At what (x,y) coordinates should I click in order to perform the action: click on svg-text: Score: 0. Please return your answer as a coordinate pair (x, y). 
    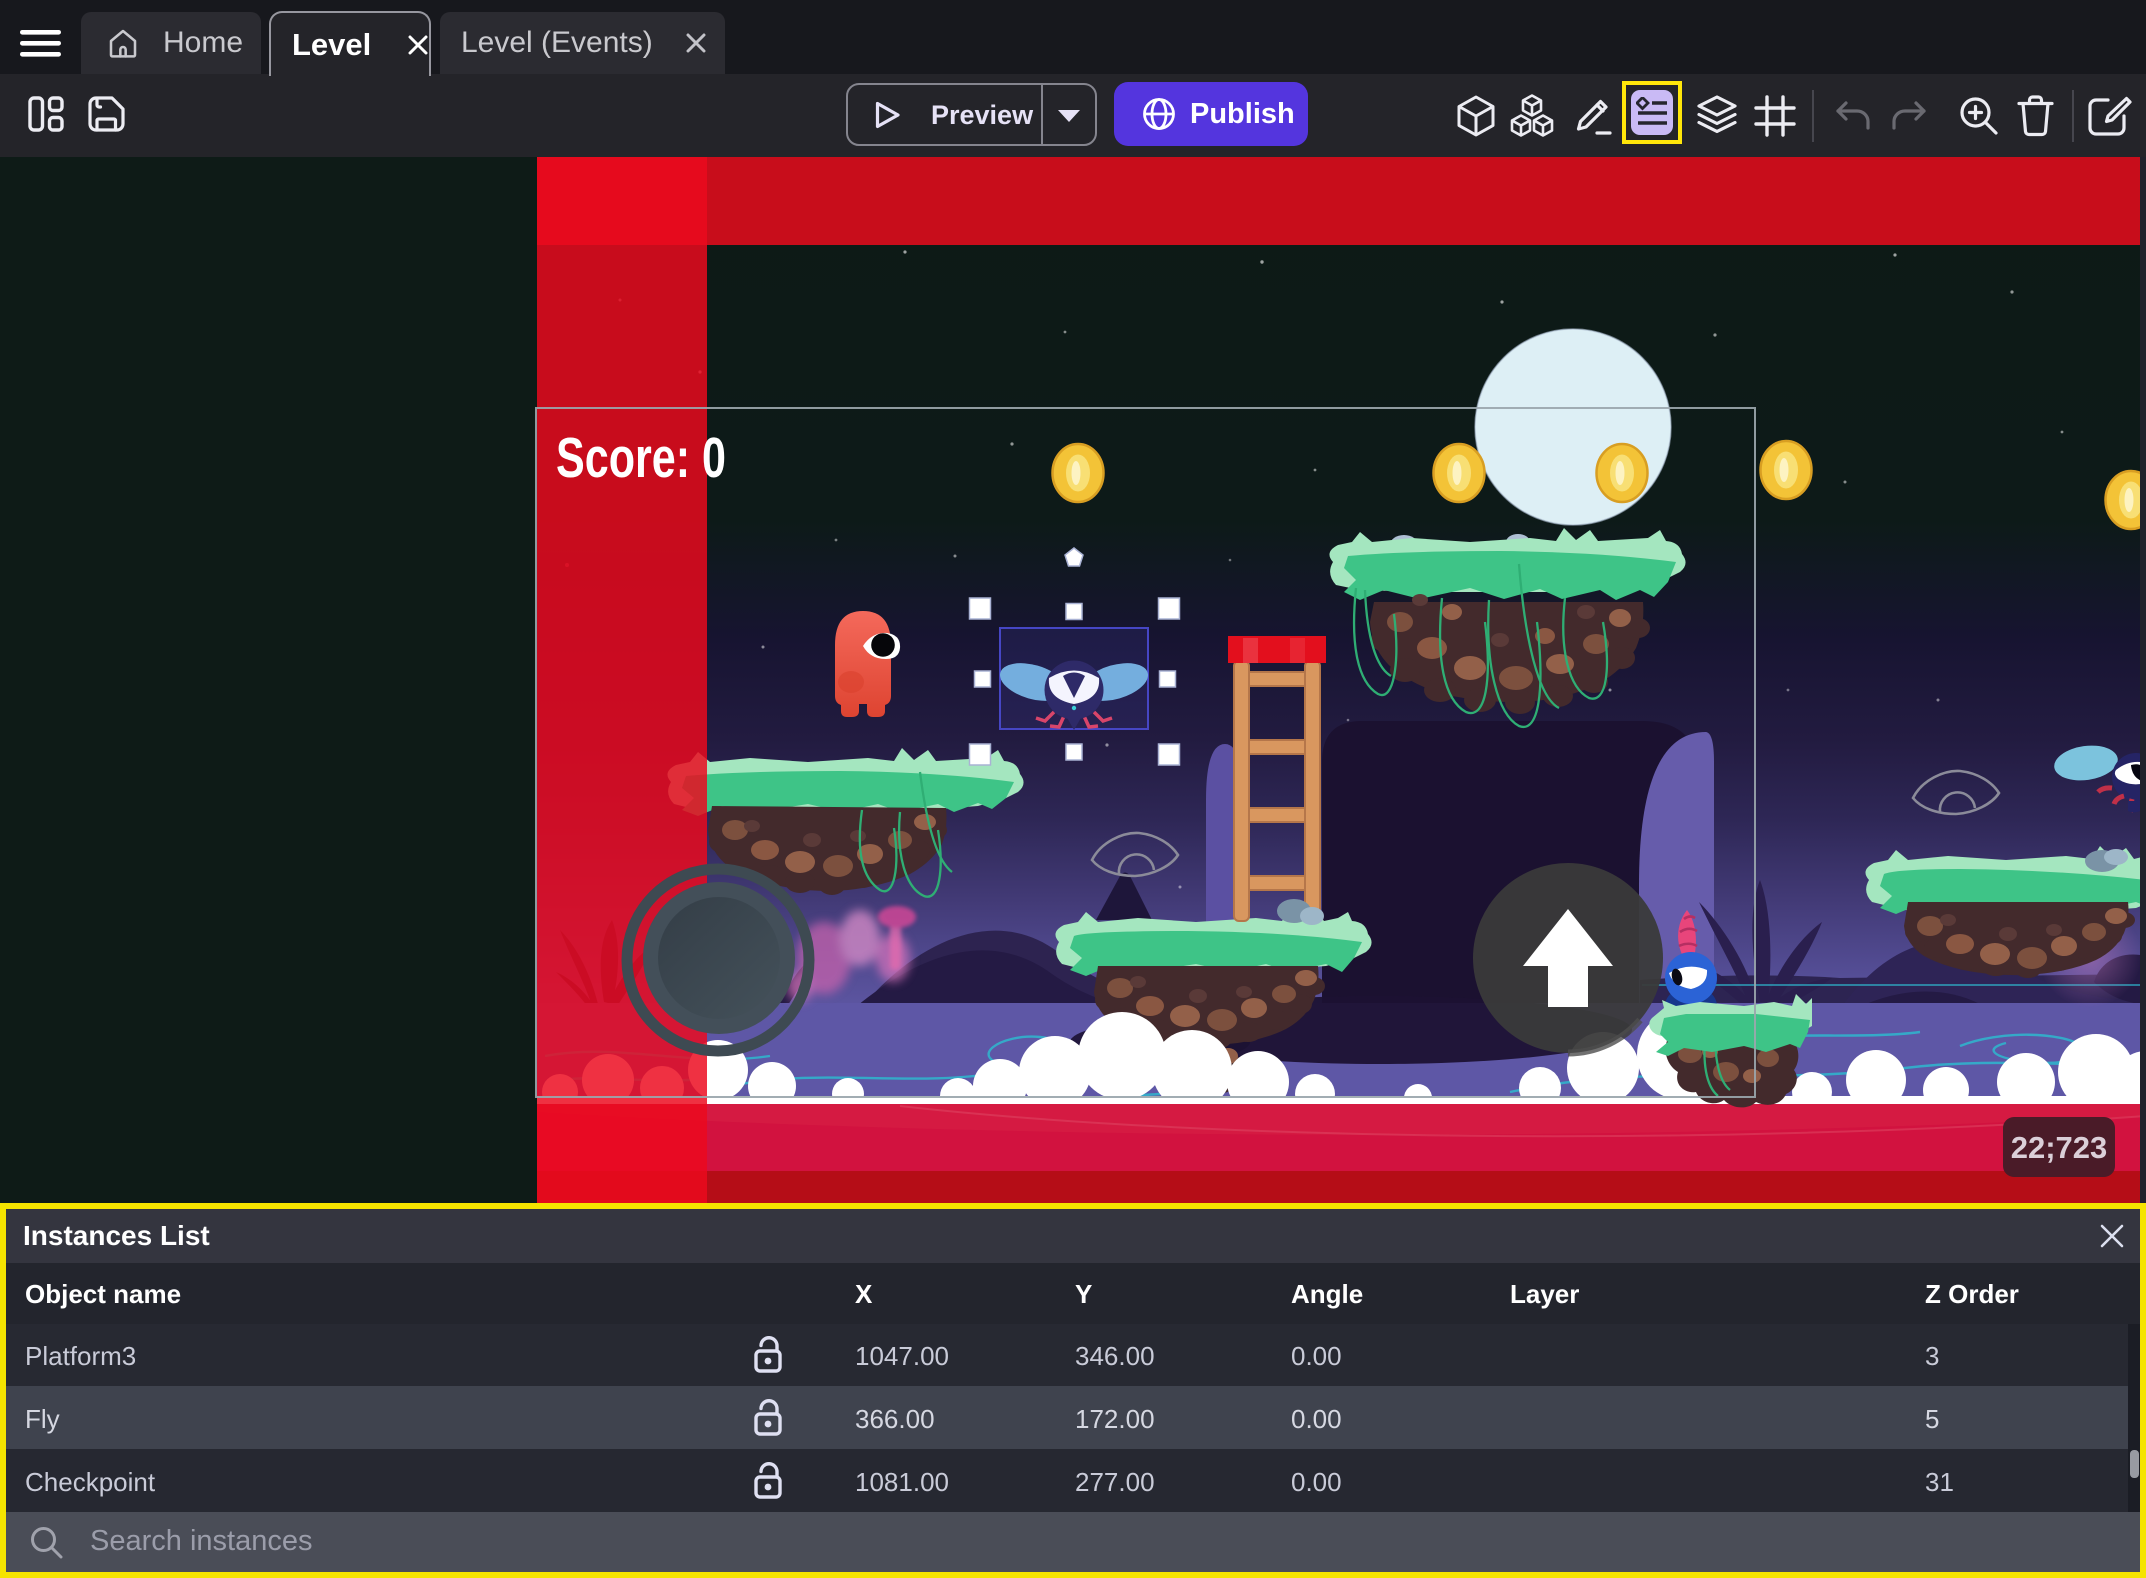
    Looking at the image, I should click on (641, 458).